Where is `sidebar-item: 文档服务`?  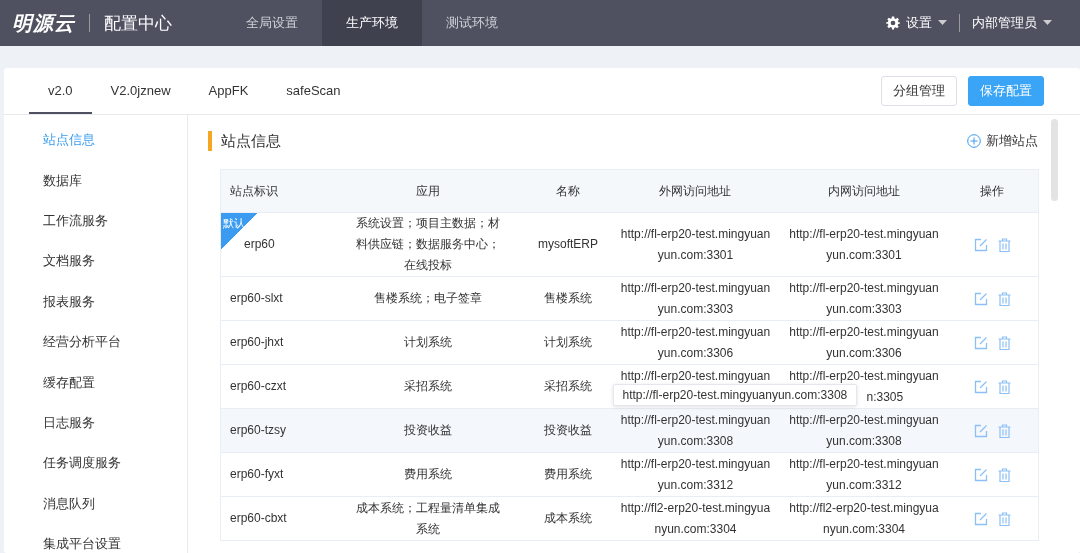 sidebar-item: 文档服务 is located at coordinates (95, 261).